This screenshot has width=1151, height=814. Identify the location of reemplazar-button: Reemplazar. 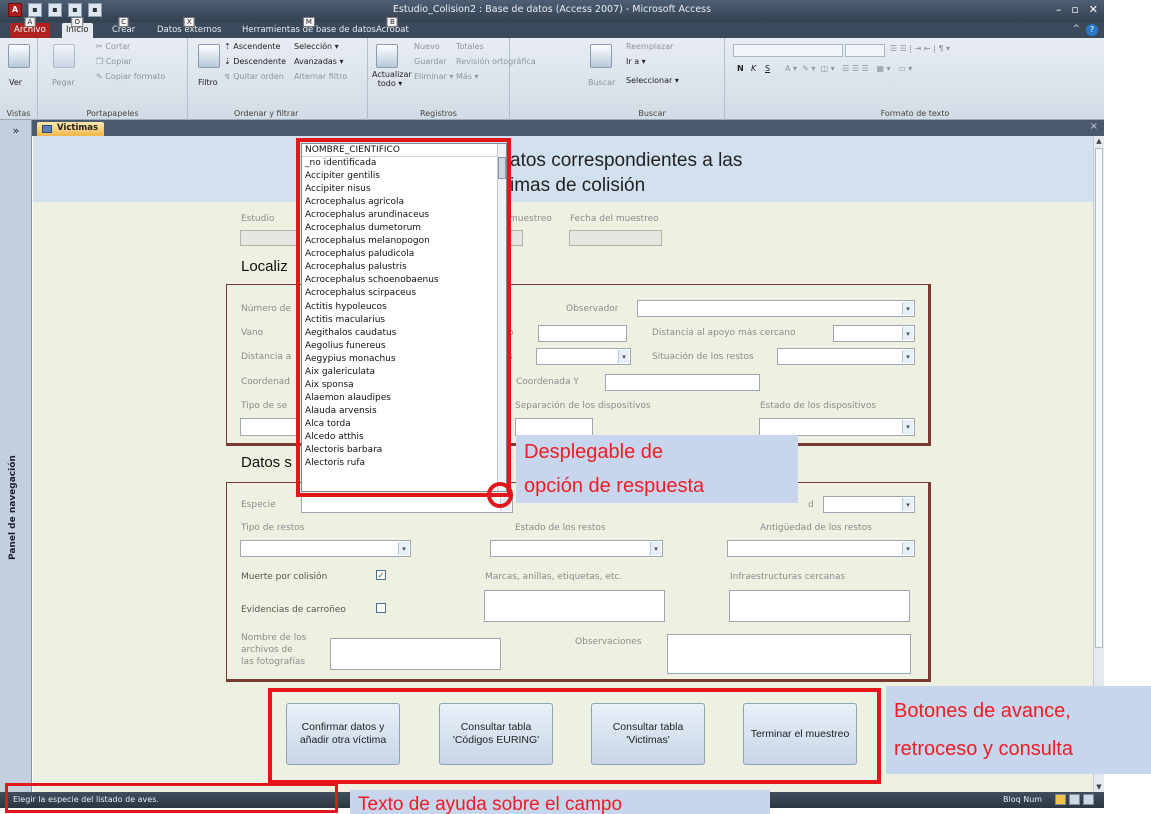
(649, 46).